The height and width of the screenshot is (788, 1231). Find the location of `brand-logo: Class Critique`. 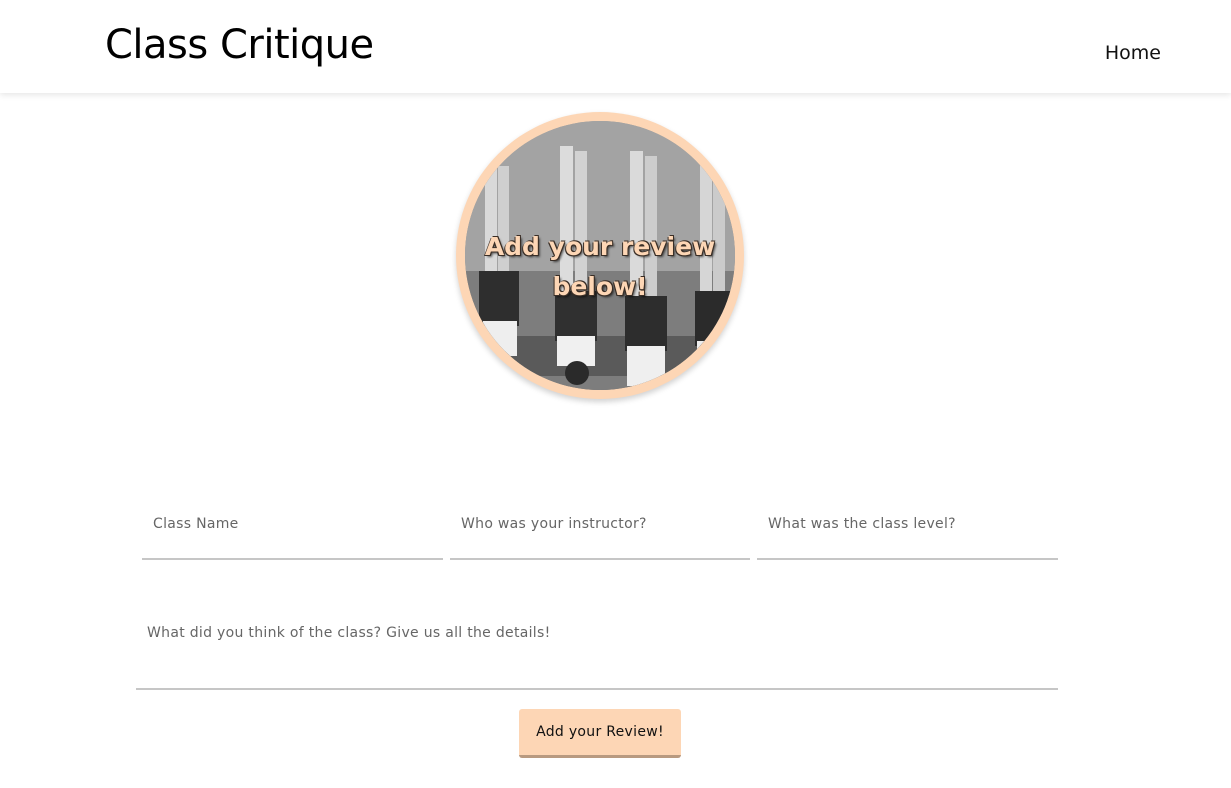

brand-logo: Class Critique is located at coordinates (239, 45).